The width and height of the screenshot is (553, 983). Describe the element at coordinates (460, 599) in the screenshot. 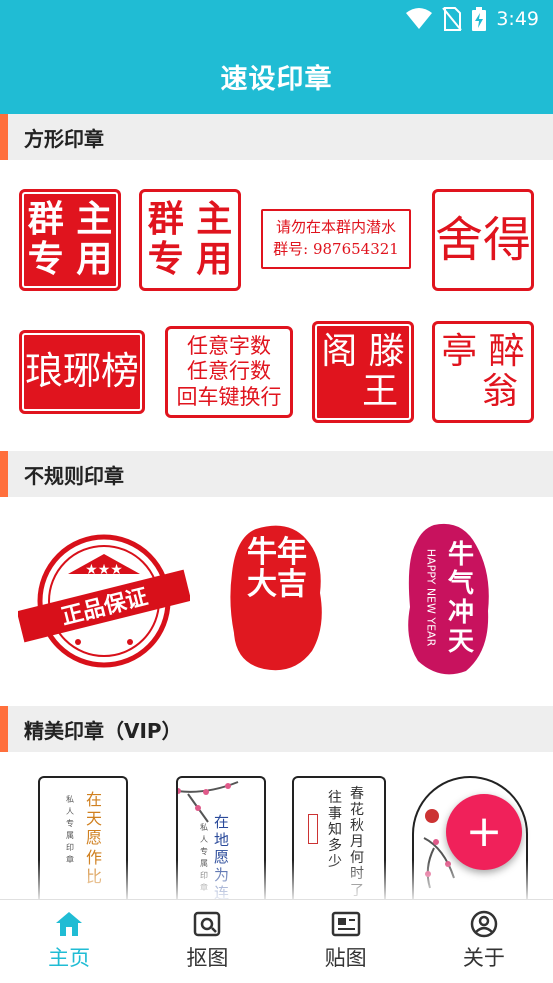

I see `stamp-irregular-text: 牛气冲天` at that location.